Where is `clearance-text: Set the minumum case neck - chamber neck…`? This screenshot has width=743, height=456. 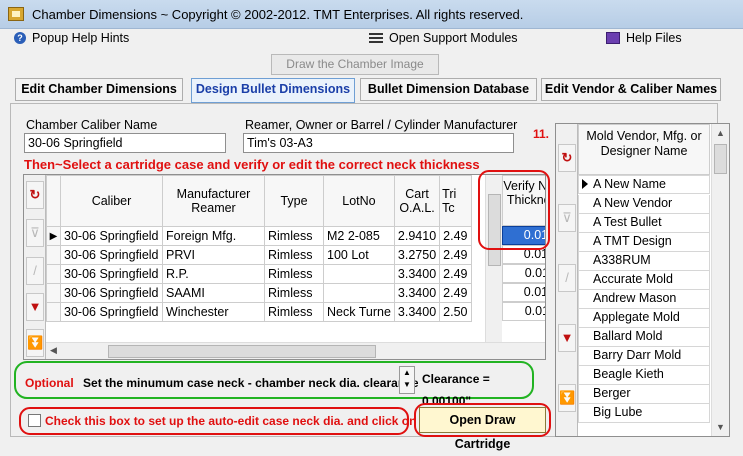
clearance-text: Set the minumum case neck - chamber neck… is located at coordinates (261, 383).